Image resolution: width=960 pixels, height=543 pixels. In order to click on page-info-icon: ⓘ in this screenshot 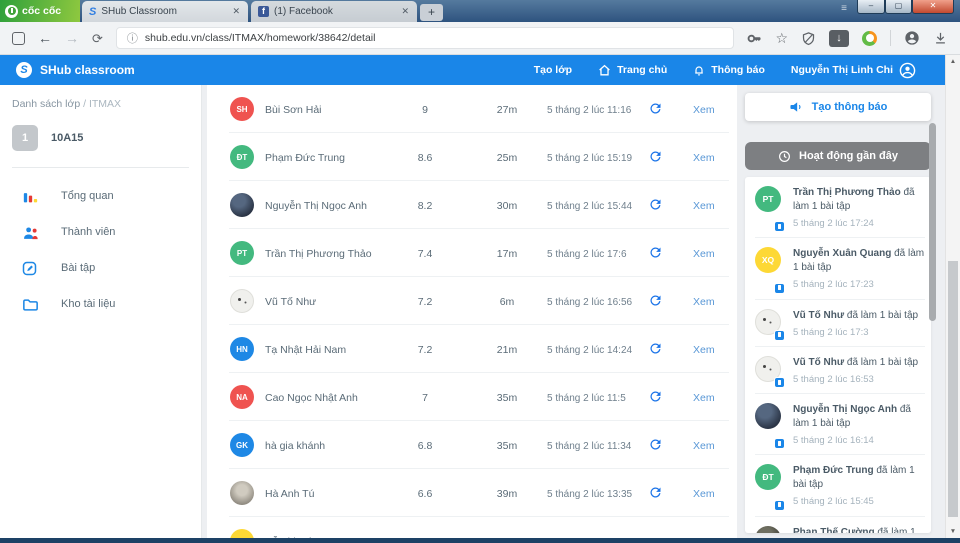, I will do `click(132, 38)`.